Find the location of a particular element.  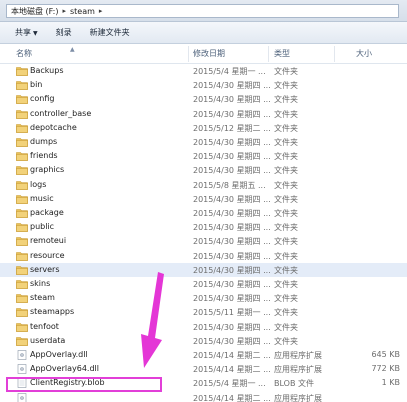

file-name: userdata is located at coordinates (48, 340).